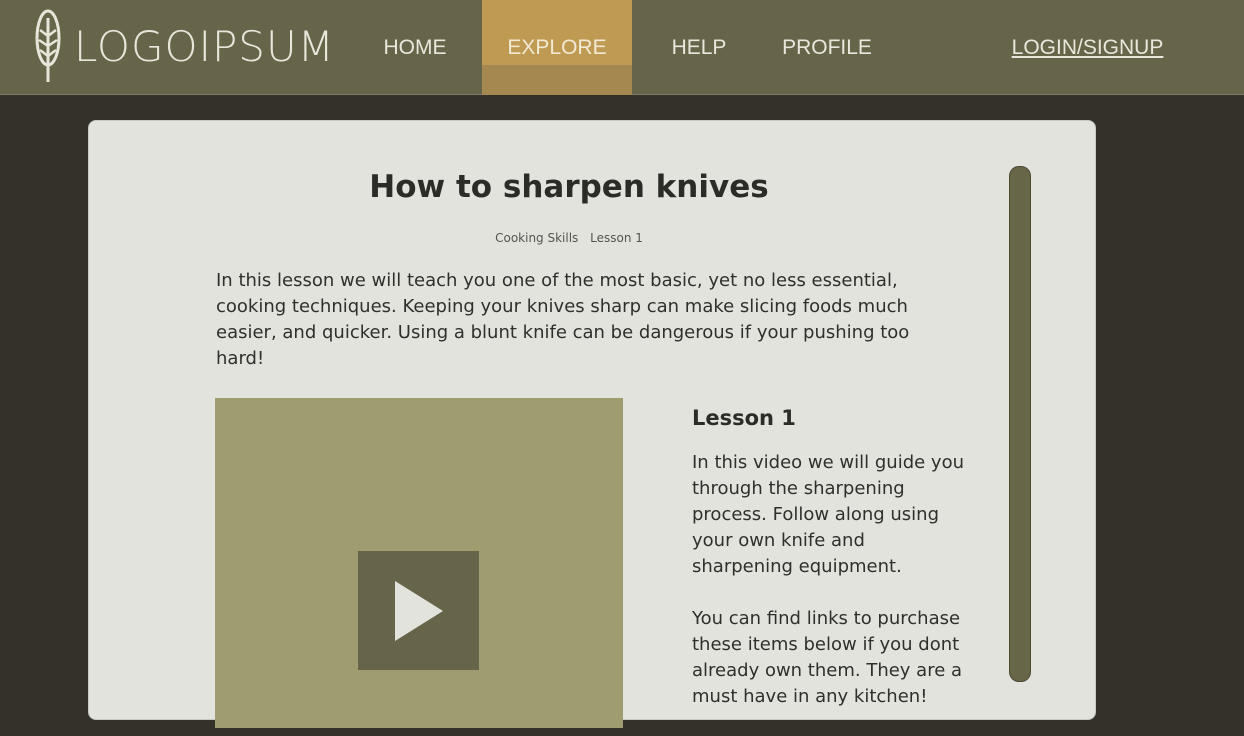  I want to click on logo: LOGOIPSUM, so click(182, 46).